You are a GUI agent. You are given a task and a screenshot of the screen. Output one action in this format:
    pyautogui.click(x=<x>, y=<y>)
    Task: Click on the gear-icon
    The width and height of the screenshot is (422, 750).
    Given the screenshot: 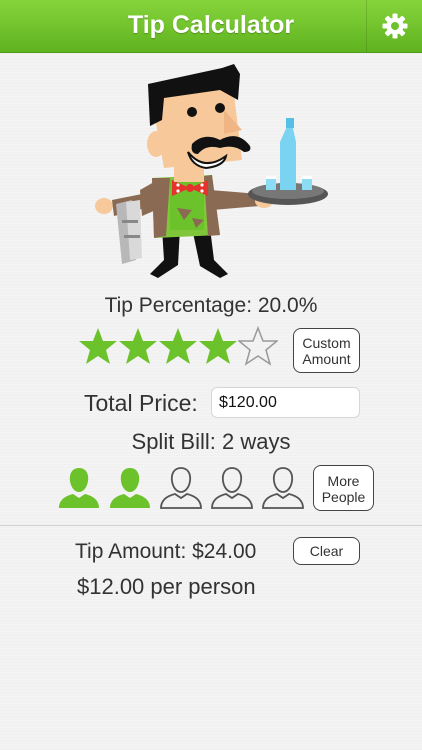 What is the action you would take?
    pyautogui.click(x=395, y=26)
    